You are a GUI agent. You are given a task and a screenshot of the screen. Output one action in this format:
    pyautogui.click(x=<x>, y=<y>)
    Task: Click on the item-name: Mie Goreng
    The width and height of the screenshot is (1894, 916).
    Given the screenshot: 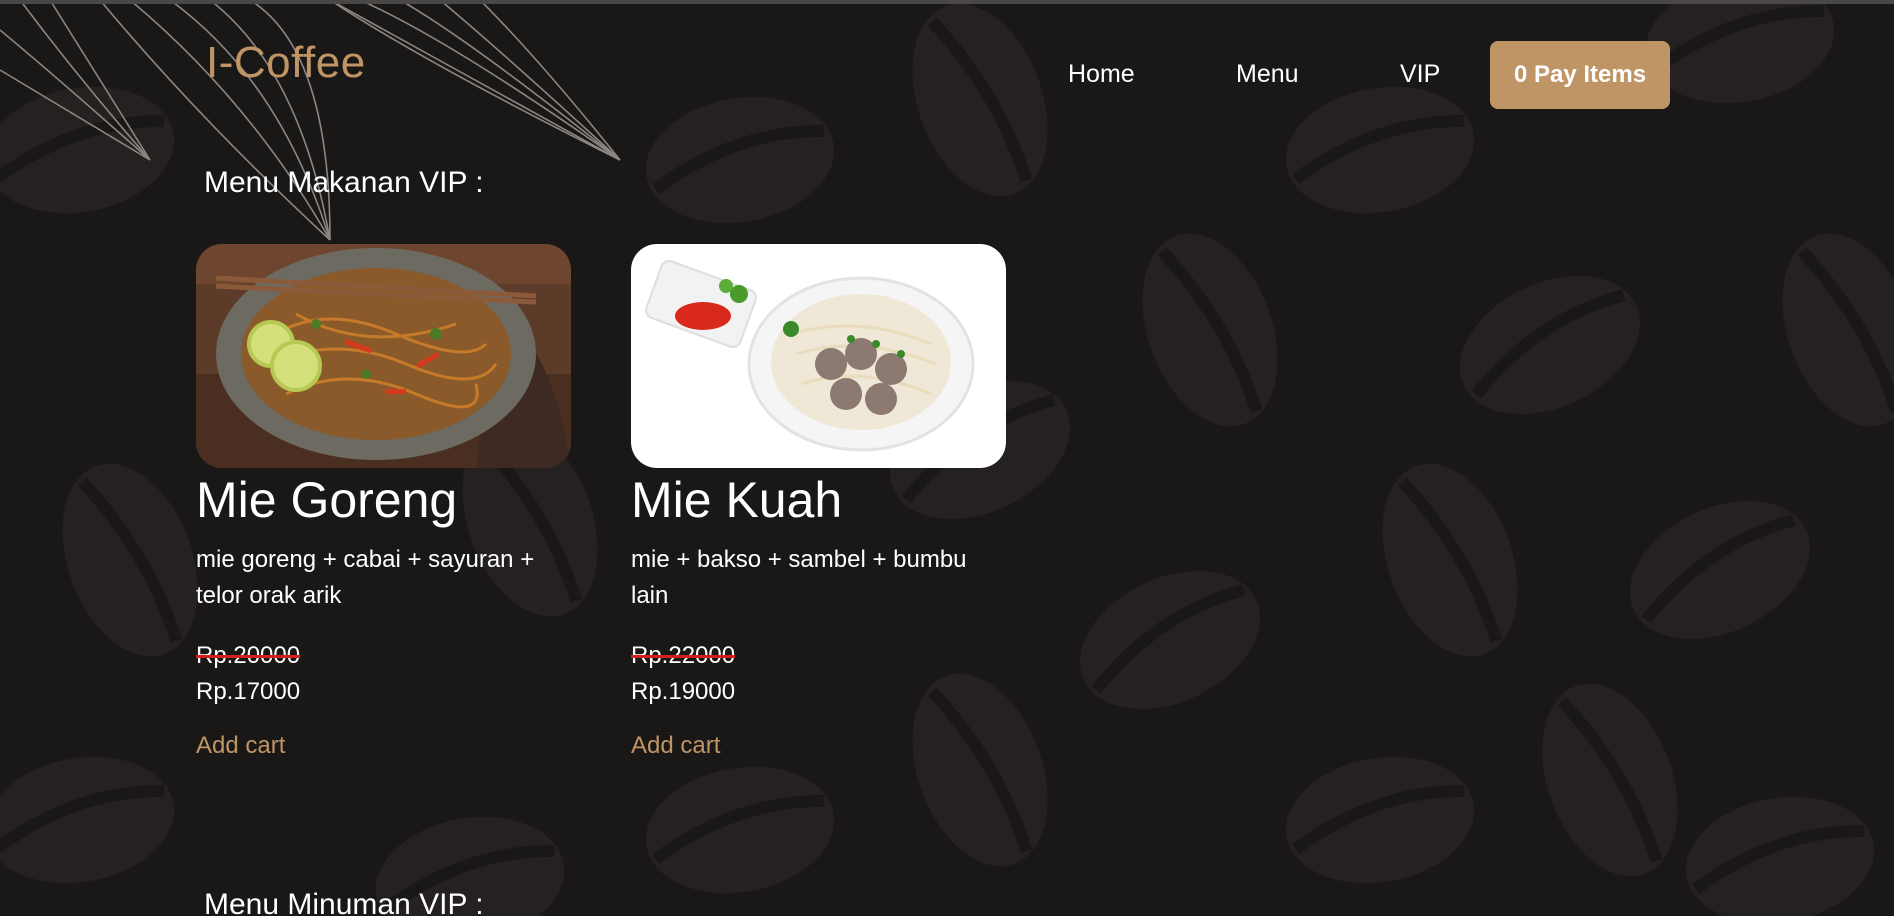 What is the action you would take?
    pyautogui.click(x=327, y=500)
    